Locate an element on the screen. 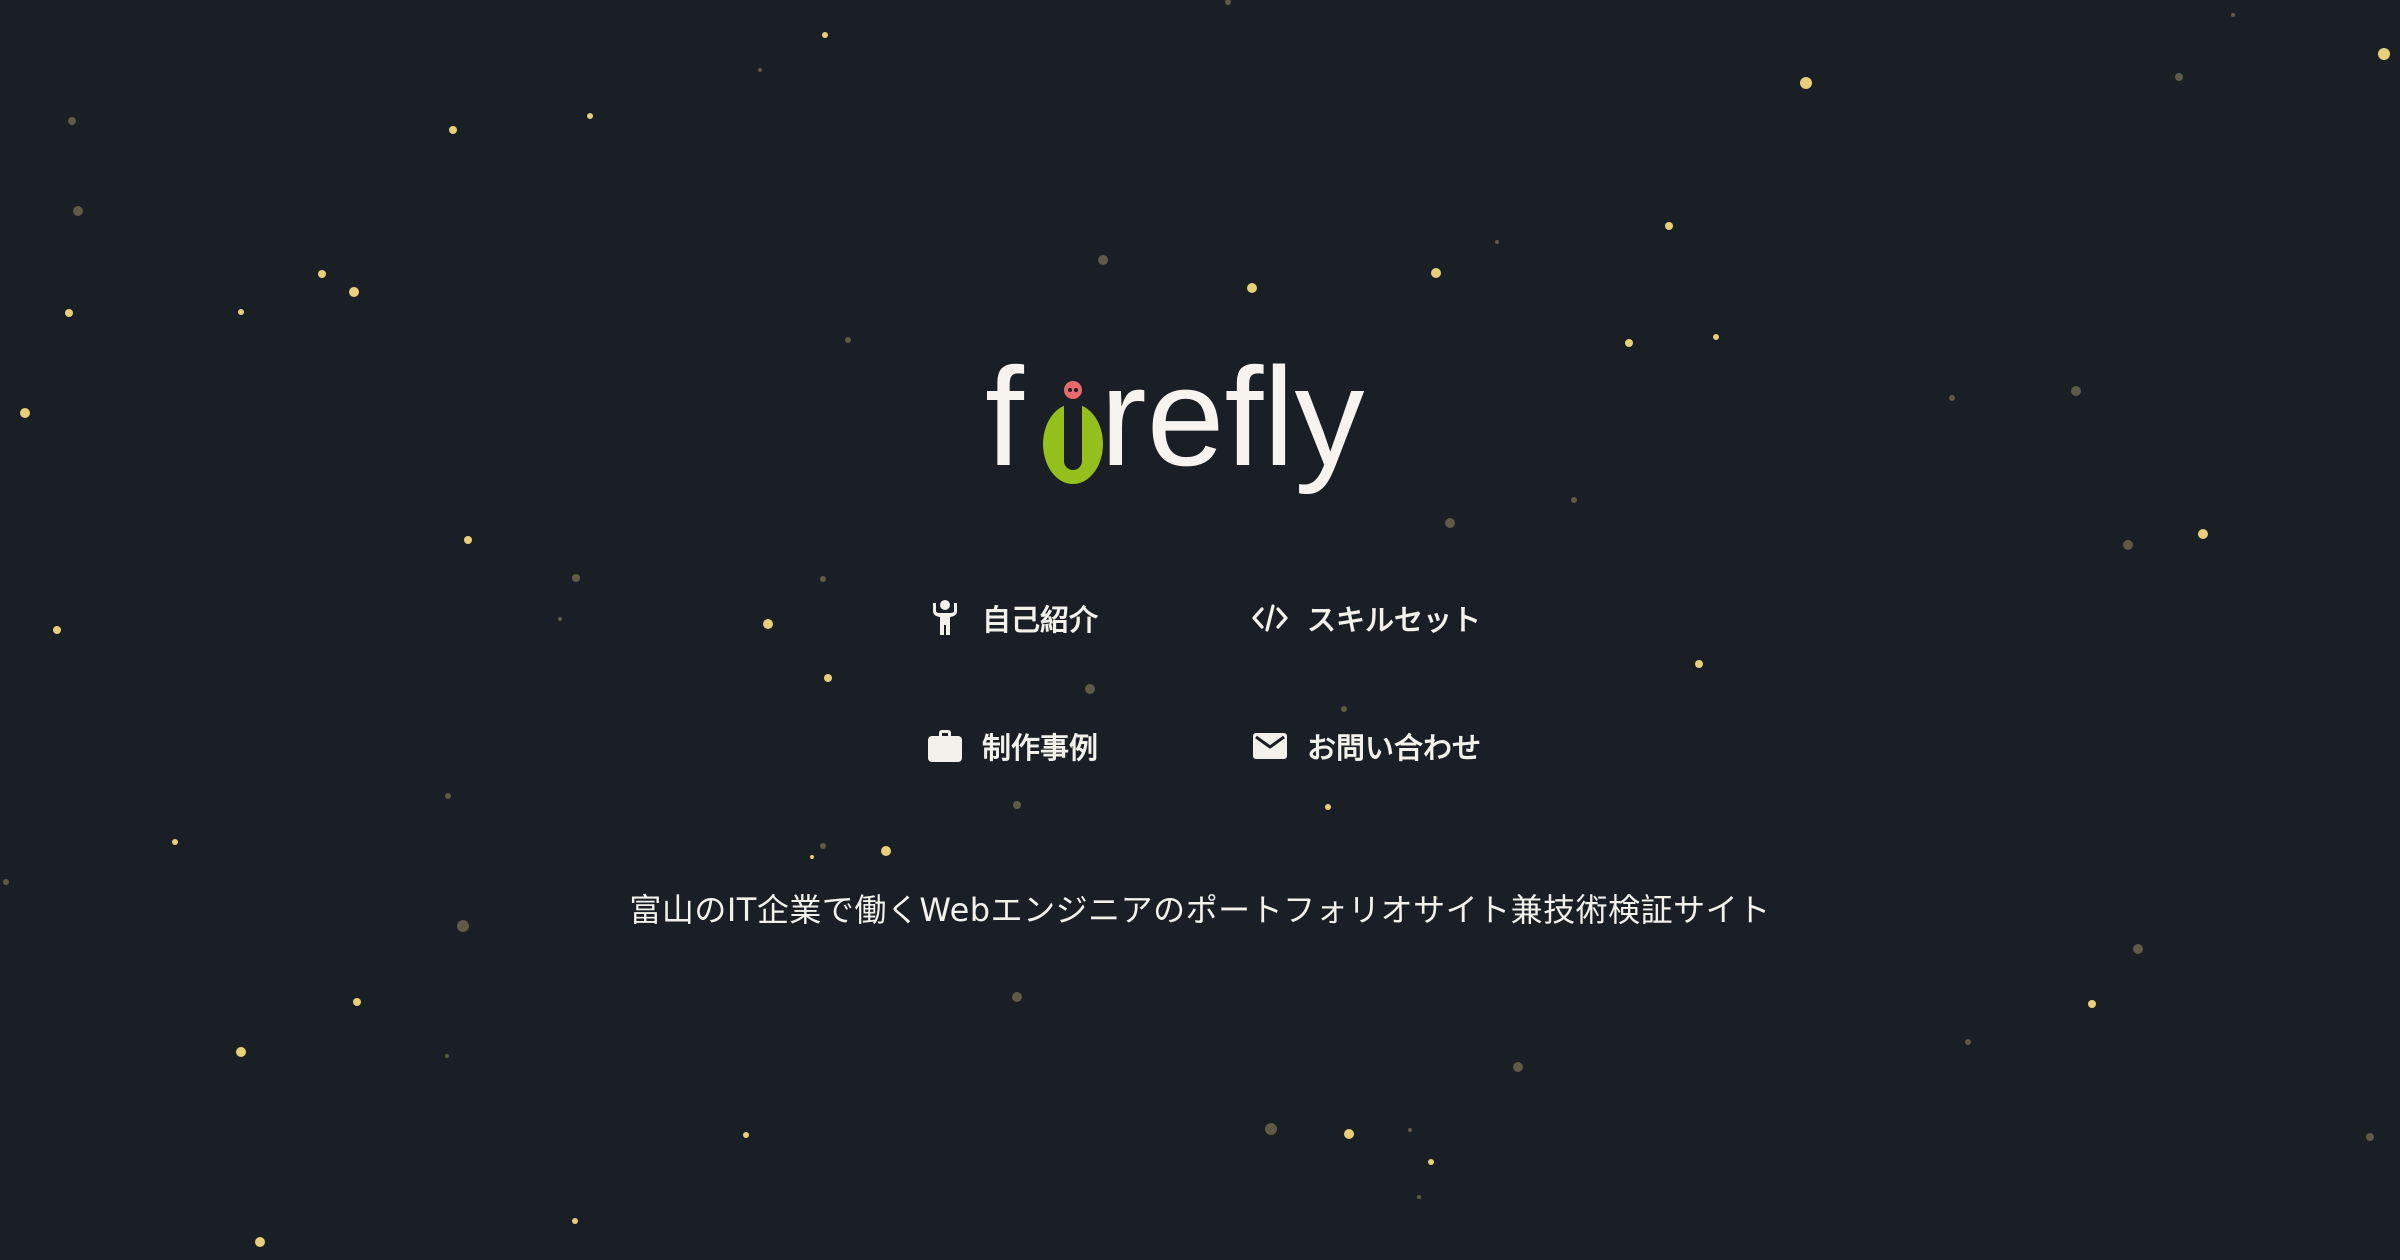 This screenshot has width=2400, height=1260. nav-item-label: スキルセット is located at coordinates (1394, 620).